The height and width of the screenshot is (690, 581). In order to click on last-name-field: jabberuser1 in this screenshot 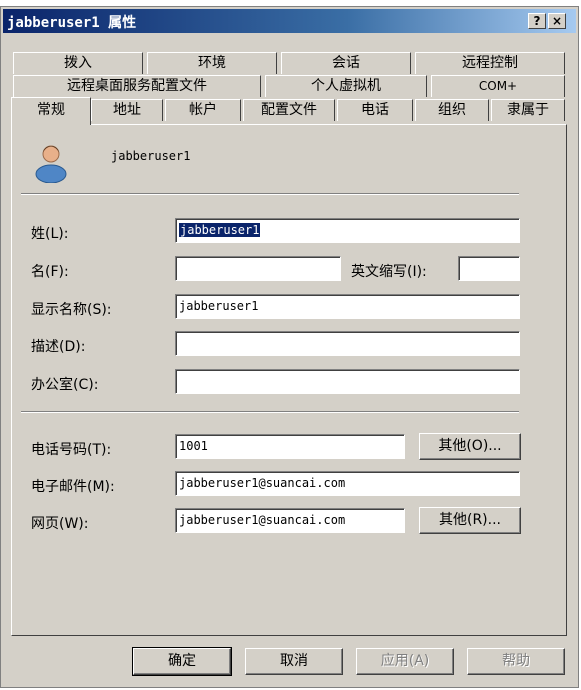, I will do `click(347, 230)`.